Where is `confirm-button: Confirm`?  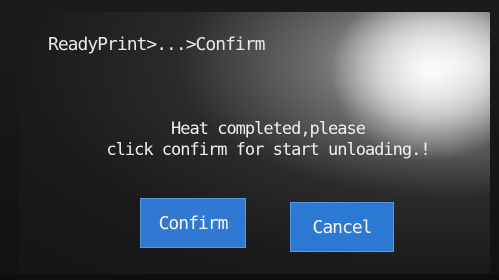
confirm-button: Confirm is located at coordinates (193, 223).